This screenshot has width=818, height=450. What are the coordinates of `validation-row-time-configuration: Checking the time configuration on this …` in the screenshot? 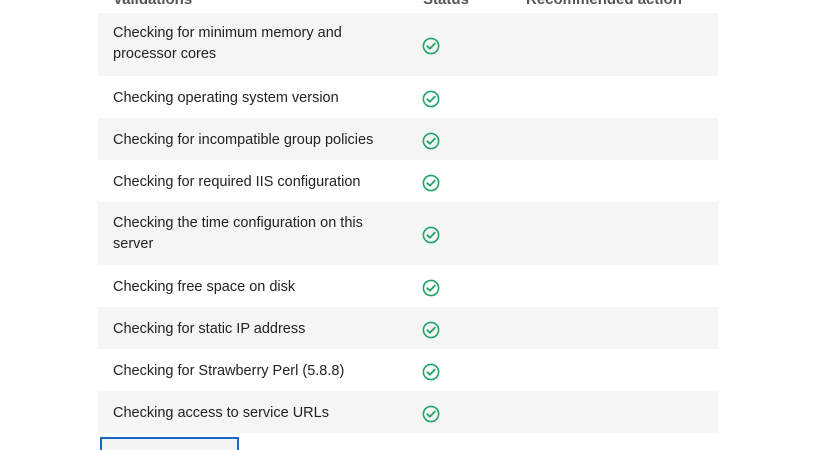 It's located at (408, 233).